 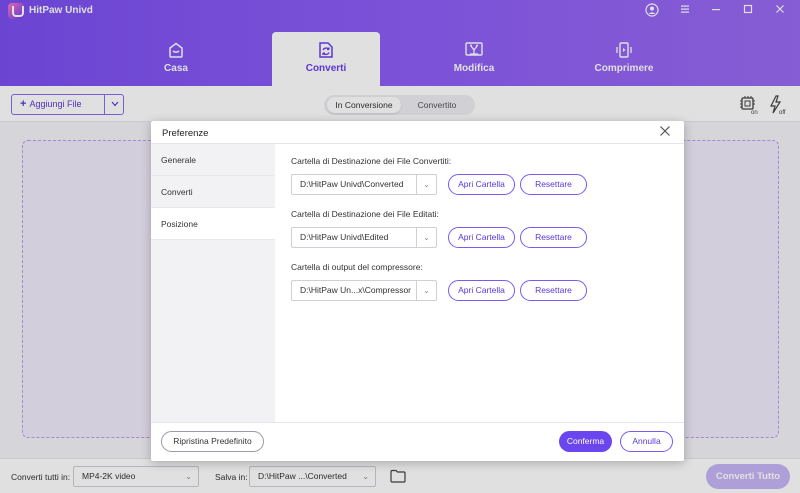 What do you see at coordinates (553, 290) in the screenshot?
I see `reset-compressor-folder-button: Resettare` at bounding box center [553, 290].